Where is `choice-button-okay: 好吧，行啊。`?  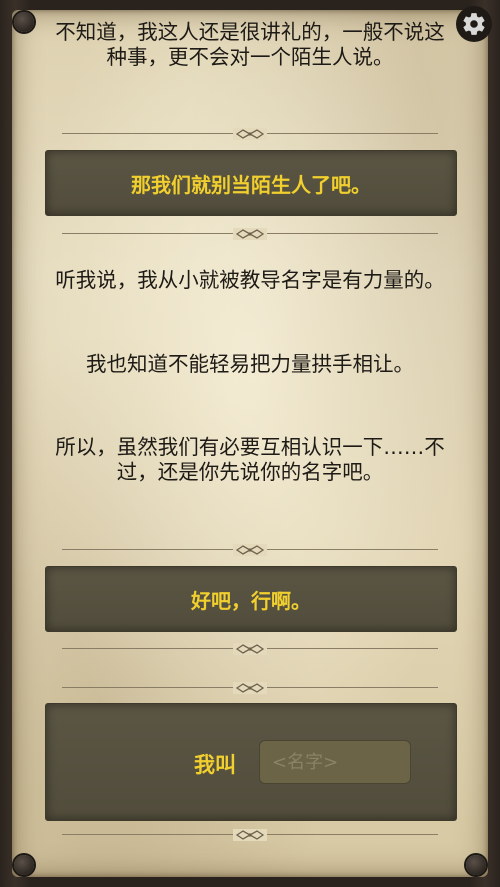 choice-button-okay: 好吧，行啊。 is located at coordinates (251, 599).